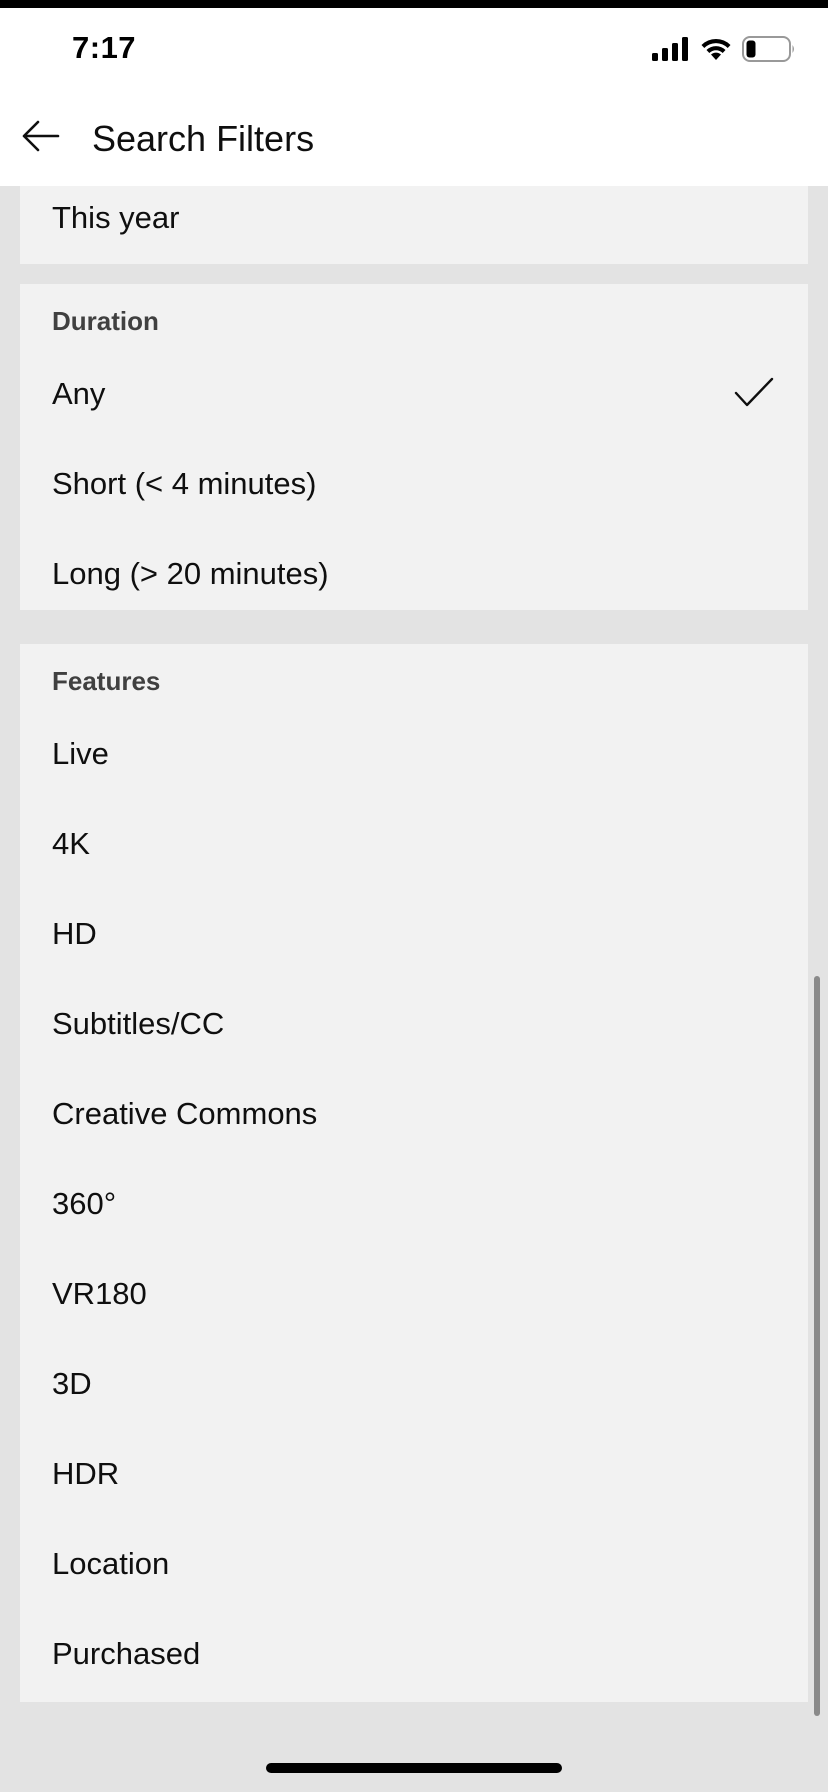  What do you see at coordinates (104, 47) in the screenshot?
I see `status-time: 7:17` at bounding box center [104, 47].